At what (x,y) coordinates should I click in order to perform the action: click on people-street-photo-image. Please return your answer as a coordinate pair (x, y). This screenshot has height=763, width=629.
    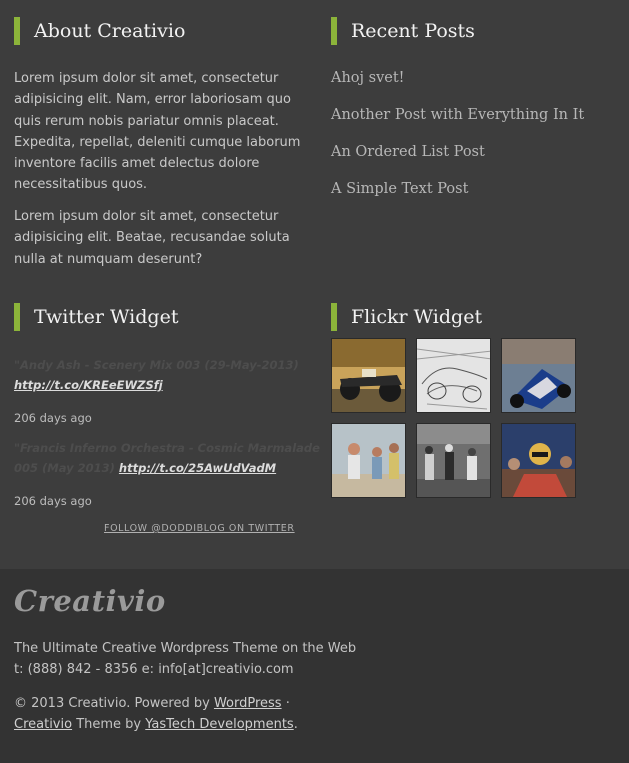
    Looking at the image, I should click on (368, 460).